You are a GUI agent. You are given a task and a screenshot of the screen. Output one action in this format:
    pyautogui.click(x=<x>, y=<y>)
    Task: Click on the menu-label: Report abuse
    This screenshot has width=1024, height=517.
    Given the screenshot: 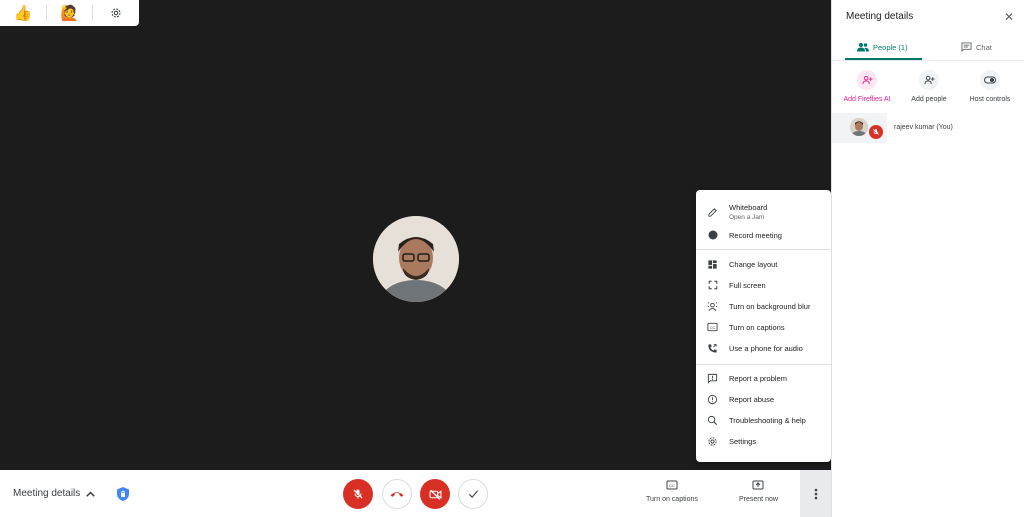 What is the action you would take?
    pyautogui.click(x=752, y=399)
    